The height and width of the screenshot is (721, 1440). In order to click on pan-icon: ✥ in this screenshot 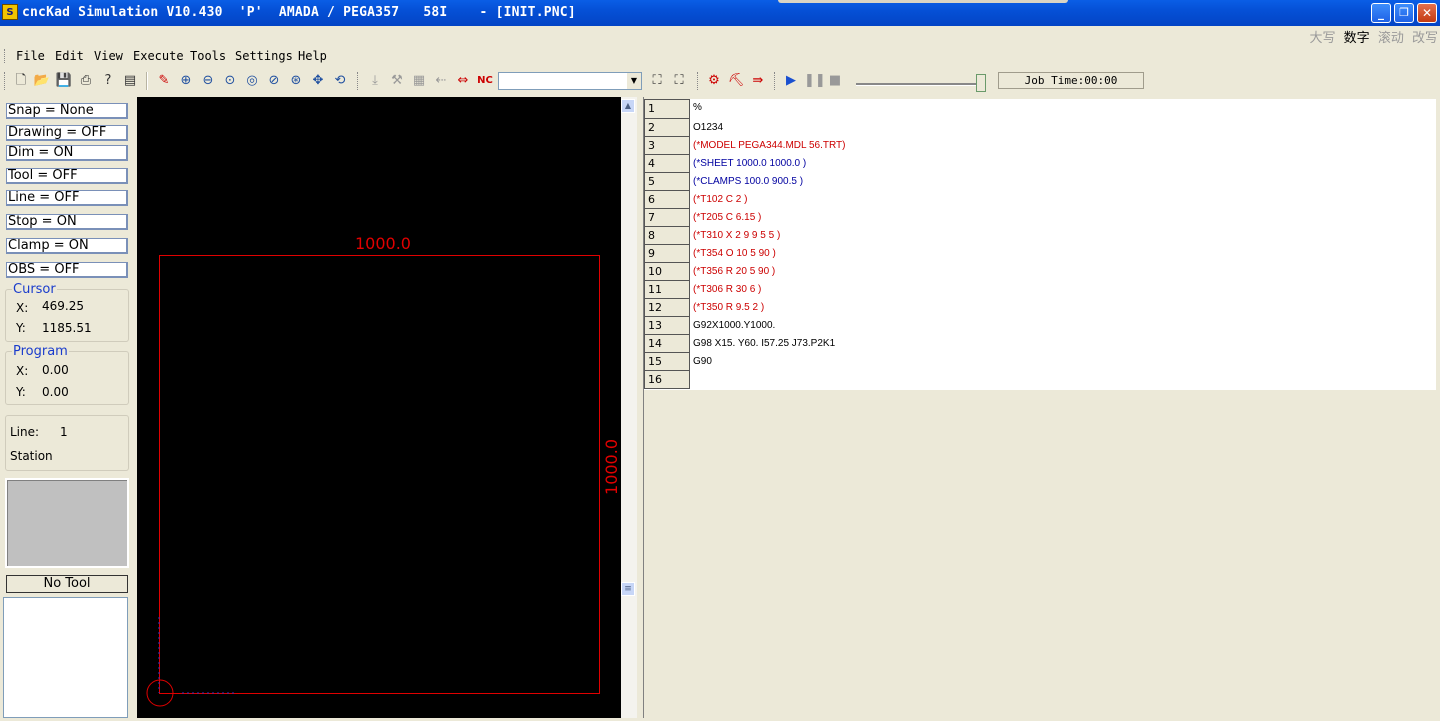, I will do `click(318, 81)`.